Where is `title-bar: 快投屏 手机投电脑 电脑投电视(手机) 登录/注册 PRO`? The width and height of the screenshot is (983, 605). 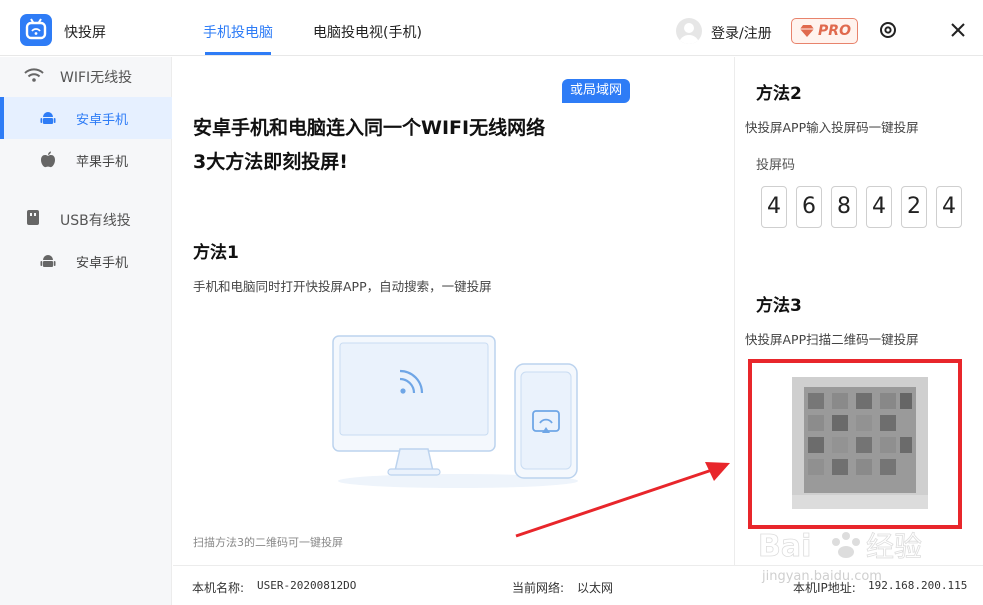
title-bar: 快投屏 手机投电脑 电脑投电视(手机) 登录/注册 PRO is located at coordinates (491, 28).